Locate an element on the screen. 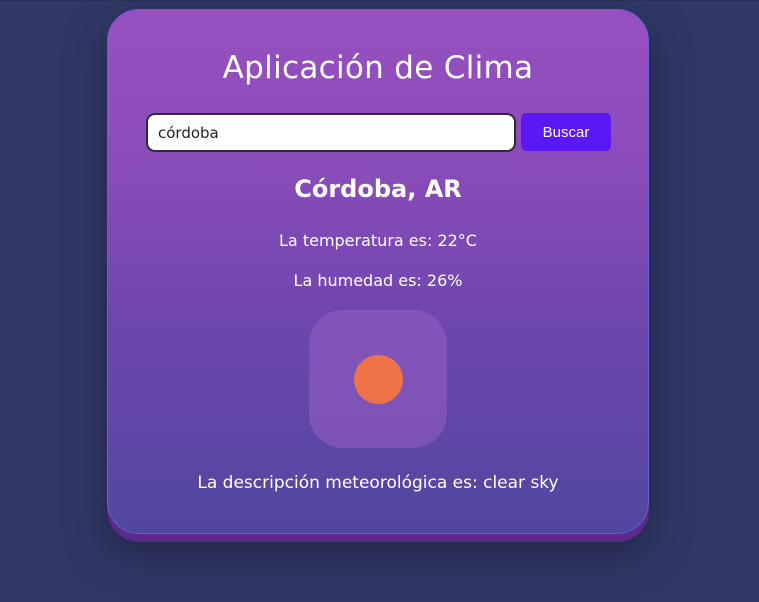  top-edge-line is located at coordinates (379, 0).